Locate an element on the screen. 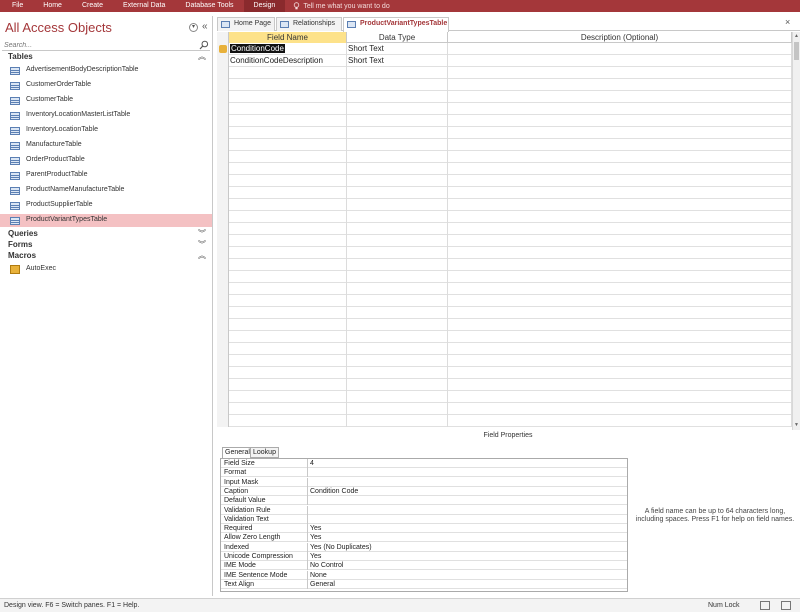  property-value: None is located at coordinates (467, 575).